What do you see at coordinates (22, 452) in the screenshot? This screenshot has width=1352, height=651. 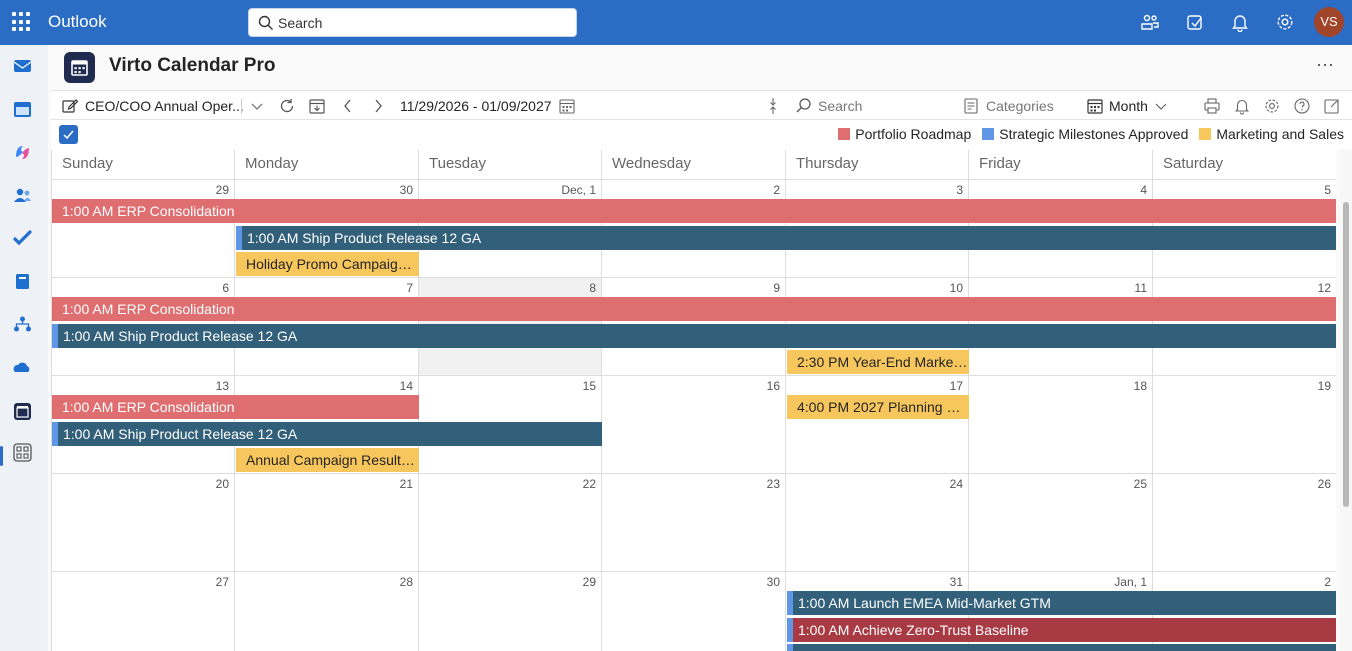 I see `apps-icon` at bounding box center [22, 452].